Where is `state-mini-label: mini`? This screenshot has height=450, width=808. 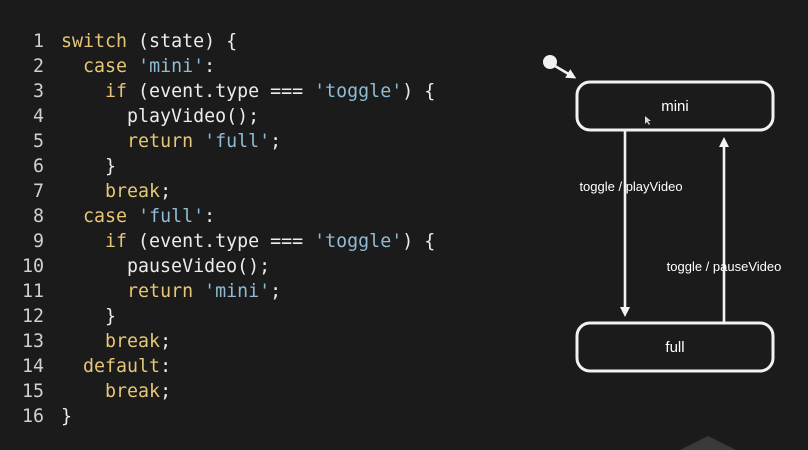 state-mini-label: mini is located at coordinates (675, 106).